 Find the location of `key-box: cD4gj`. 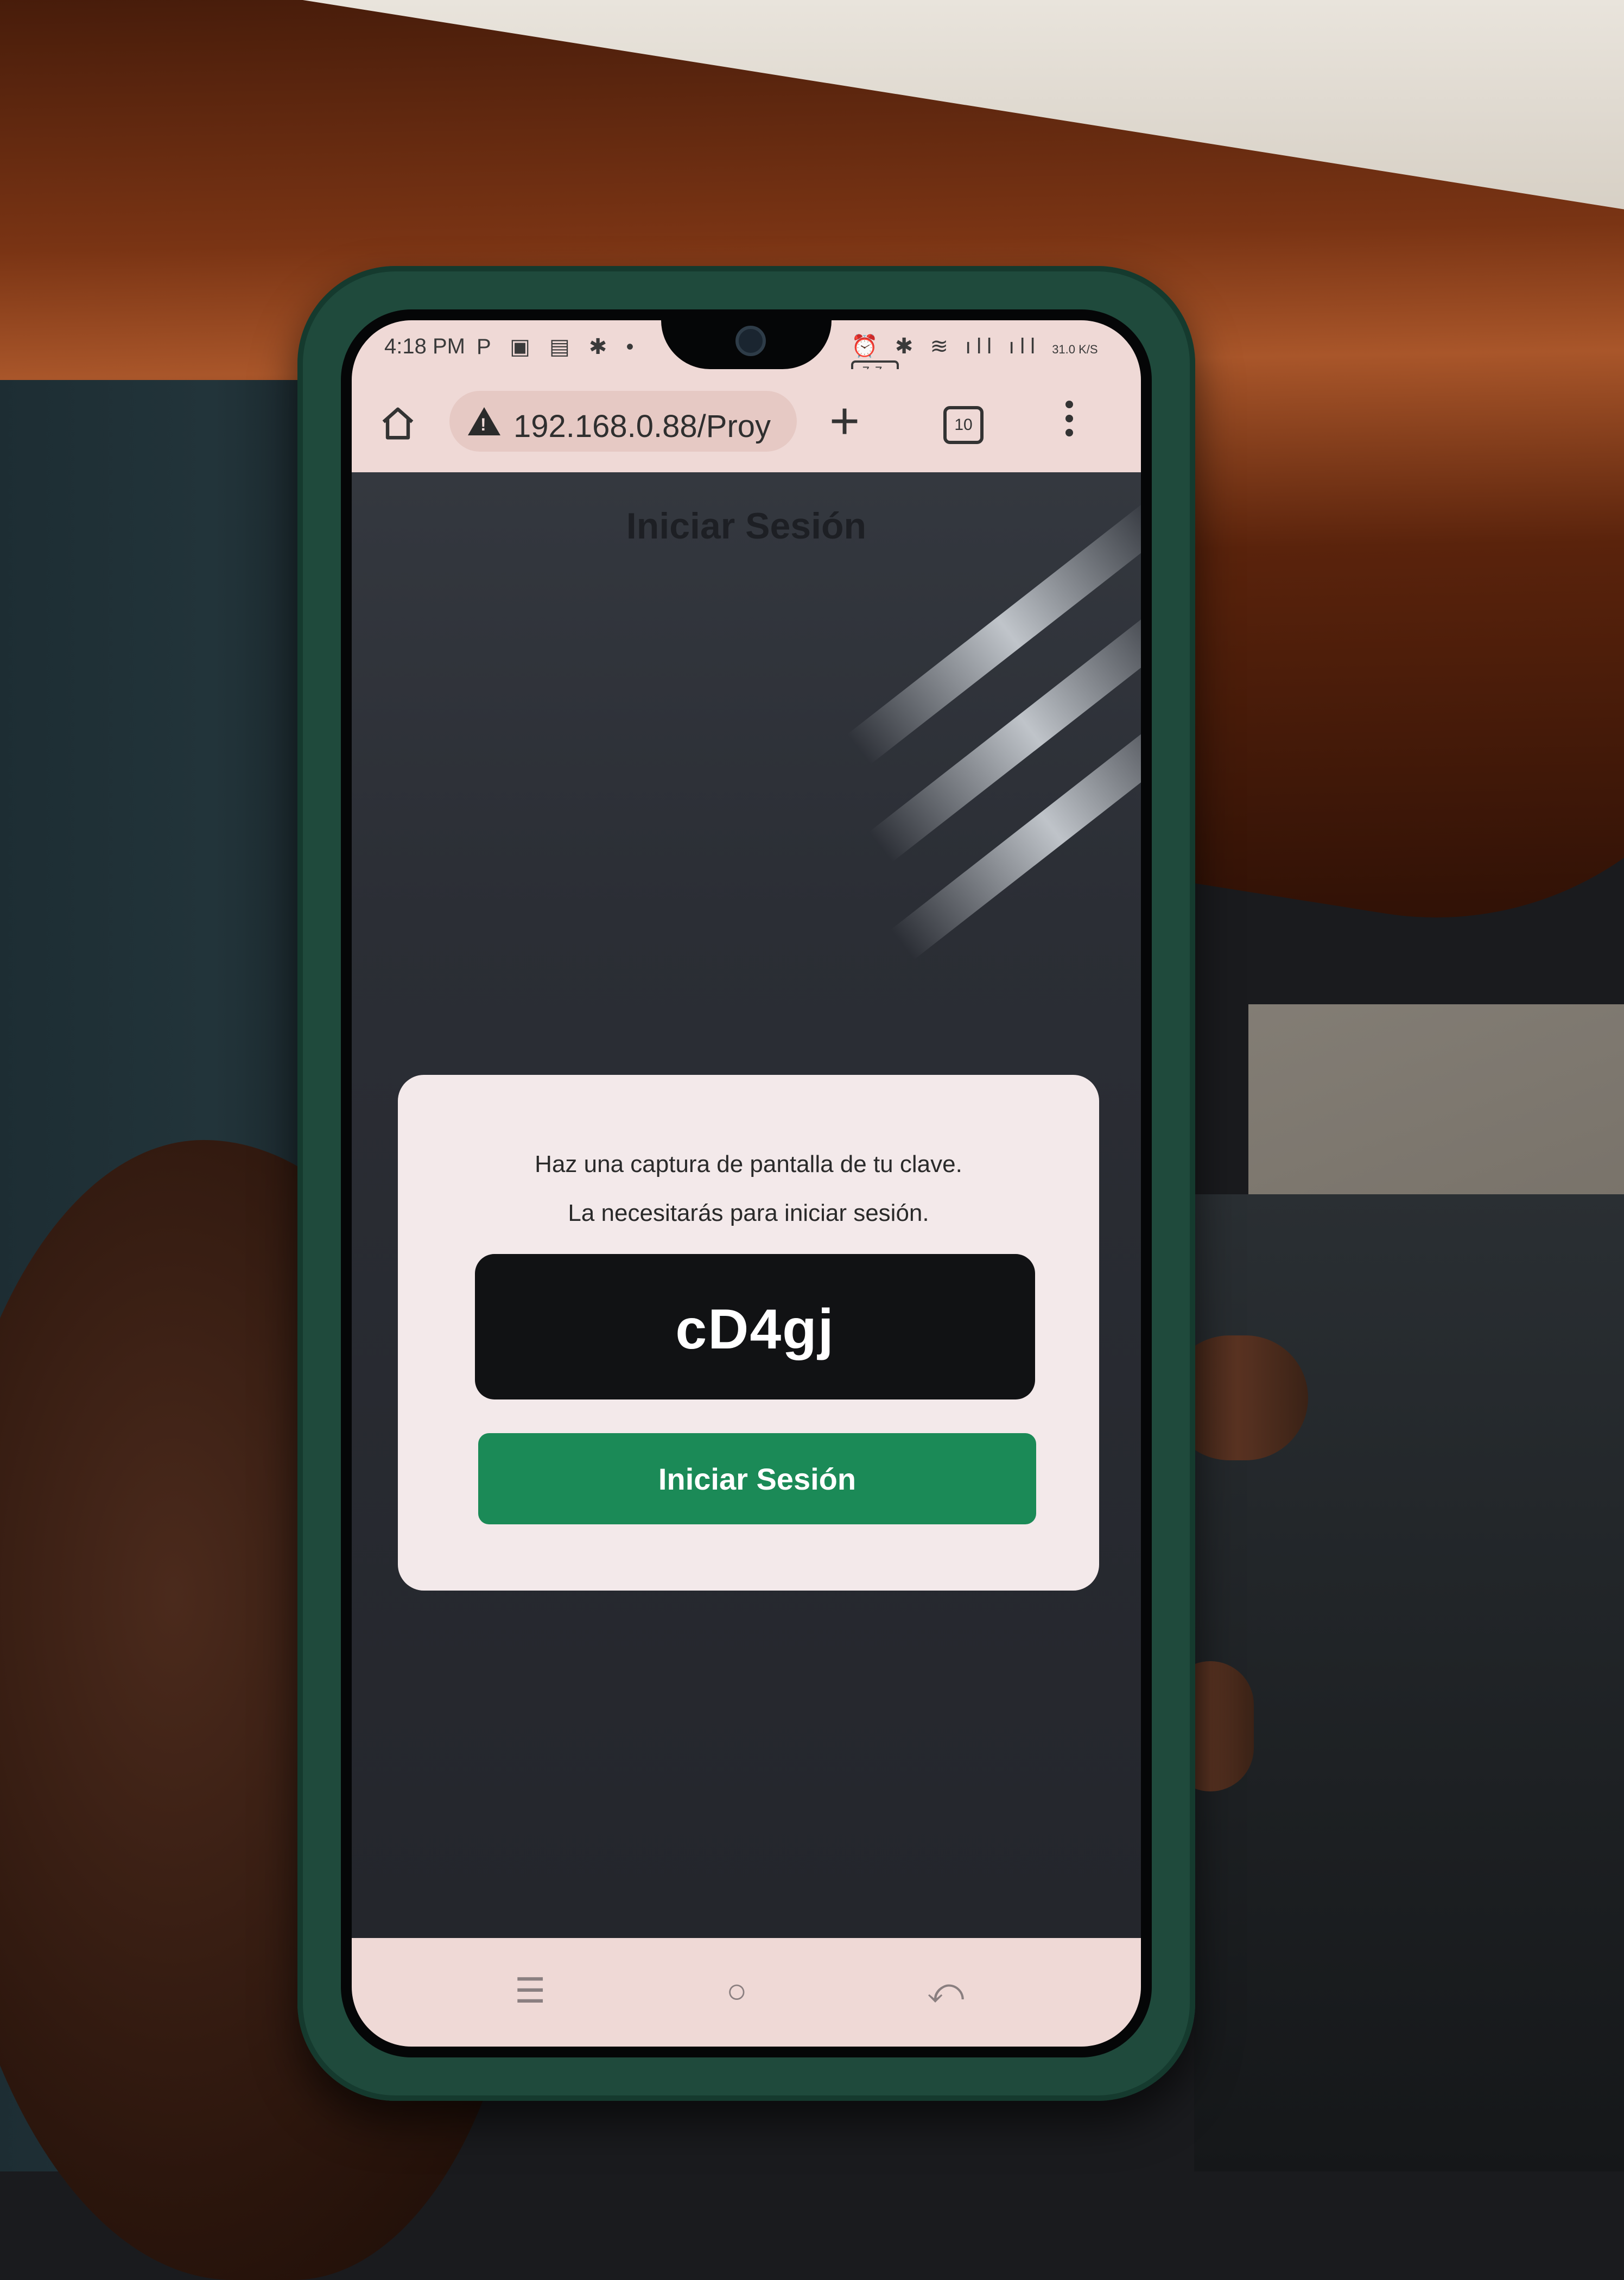

key-box: cD4gj is located at coordinates (755, 1326).